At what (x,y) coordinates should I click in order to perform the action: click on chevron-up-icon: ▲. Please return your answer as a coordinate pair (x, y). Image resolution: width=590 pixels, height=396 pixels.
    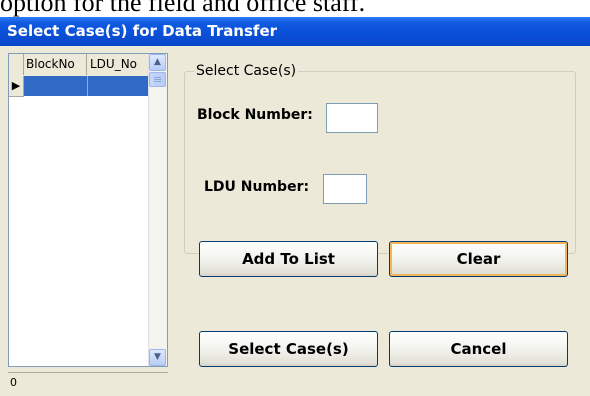
    Looking at the image, I should click on (157, 62).